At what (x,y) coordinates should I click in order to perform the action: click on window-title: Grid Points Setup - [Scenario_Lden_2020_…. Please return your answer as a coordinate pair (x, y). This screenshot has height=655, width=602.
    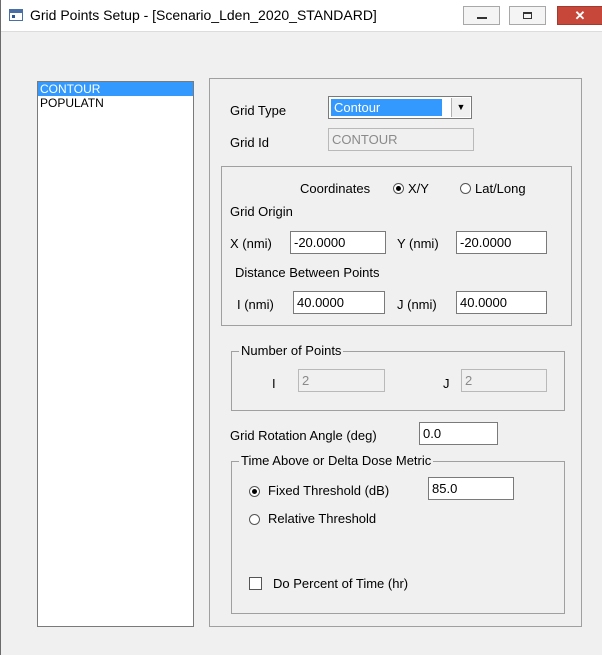
    Looking at the image, I should click on (203, 15).